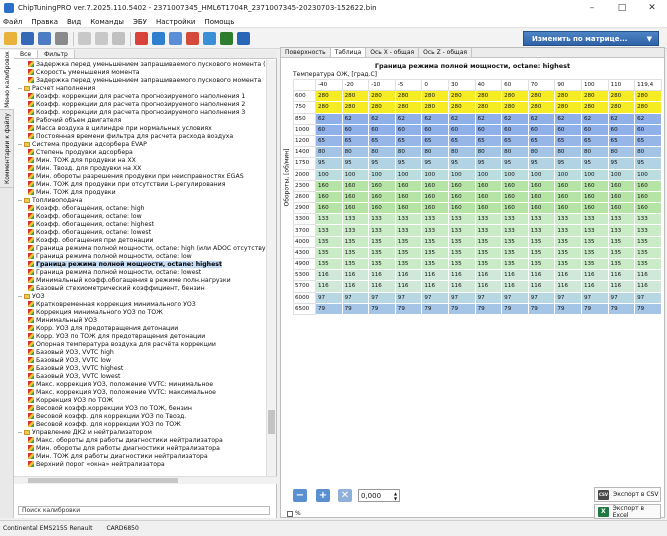  What do you see at coordinates (74, 22) in the screenshot?
I see `menu-view: Вид` at bounding box center [74, 22].